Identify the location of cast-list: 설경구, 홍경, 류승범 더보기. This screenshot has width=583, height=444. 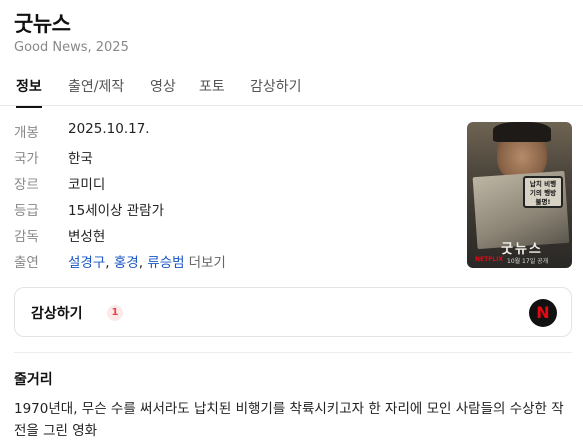
(147, 261).